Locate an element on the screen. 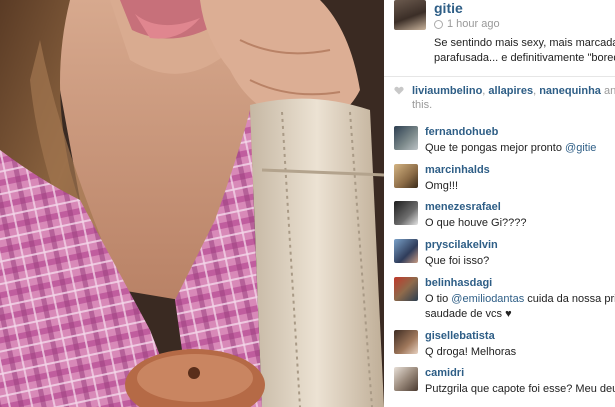 This screenshot has height=407, width=615. comment-text-line2: saudade de vcs ♥ is located at coordinates (468, 314).